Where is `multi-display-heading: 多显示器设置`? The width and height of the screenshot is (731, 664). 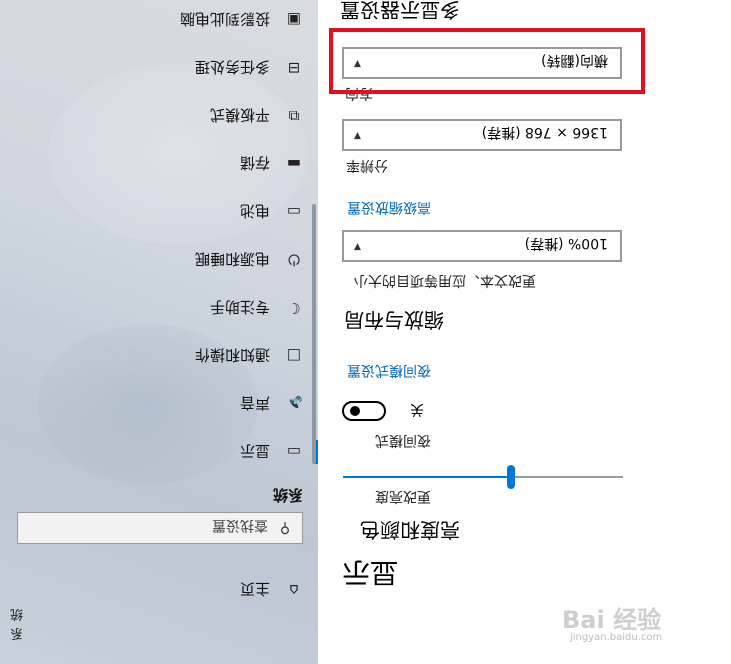 multi-display-heading: 多显示器设置 is located at coordinates (400, 11).